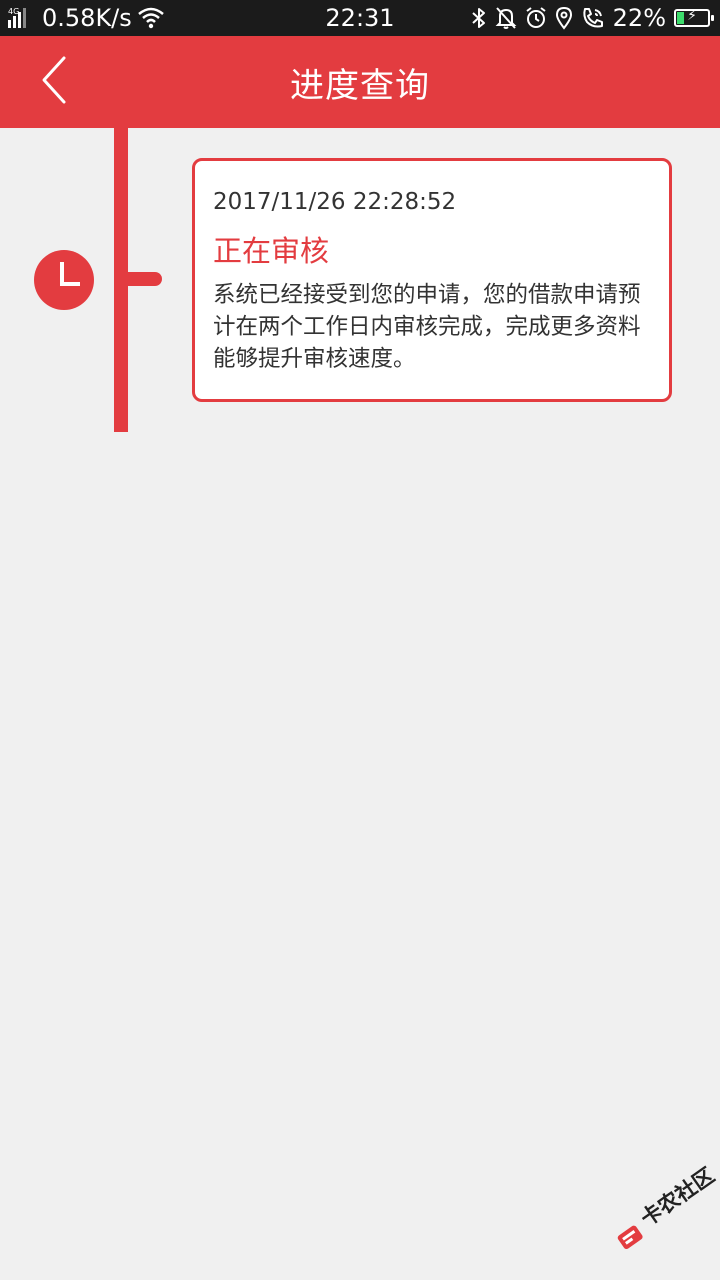 The image size is (720, 1280). What do you see at coordinates (665, 1214) in the screenshot?
I see `watermark: 卡农社区` at bounding box center [665, 1214].